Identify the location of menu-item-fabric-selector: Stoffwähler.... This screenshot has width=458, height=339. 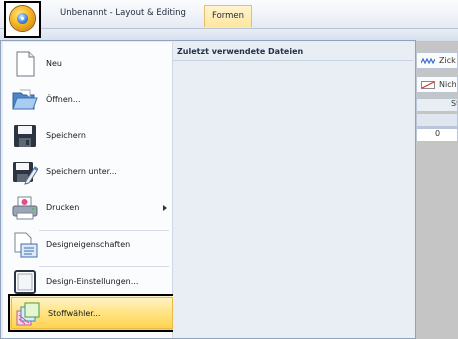
(92, 313).